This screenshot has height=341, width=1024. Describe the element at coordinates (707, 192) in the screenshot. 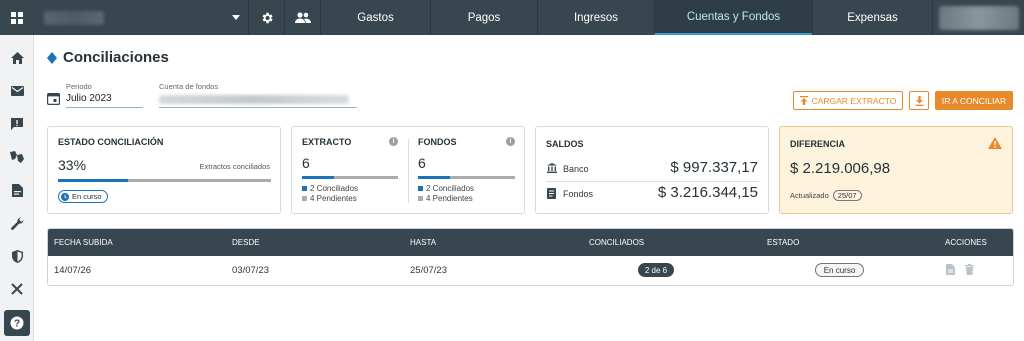

I see `saldos-fondos-value: $ 3.216.344,15` at that location.